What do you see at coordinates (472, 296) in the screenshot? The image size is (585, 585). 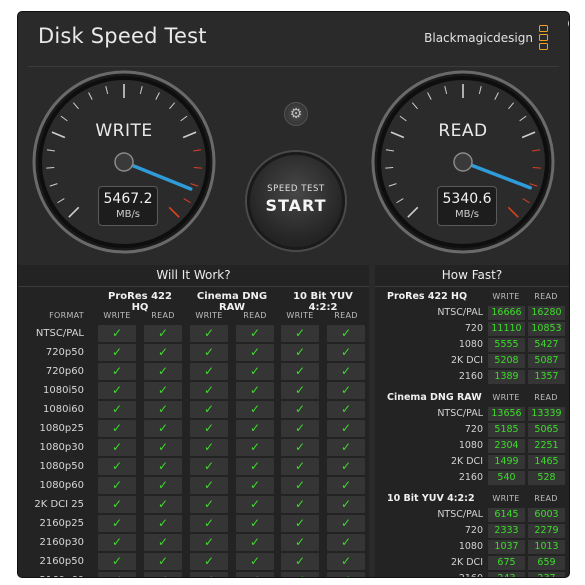 I see `section-header: ProRes 422 HQ WRITE READ` at bounding box center [472, 296].